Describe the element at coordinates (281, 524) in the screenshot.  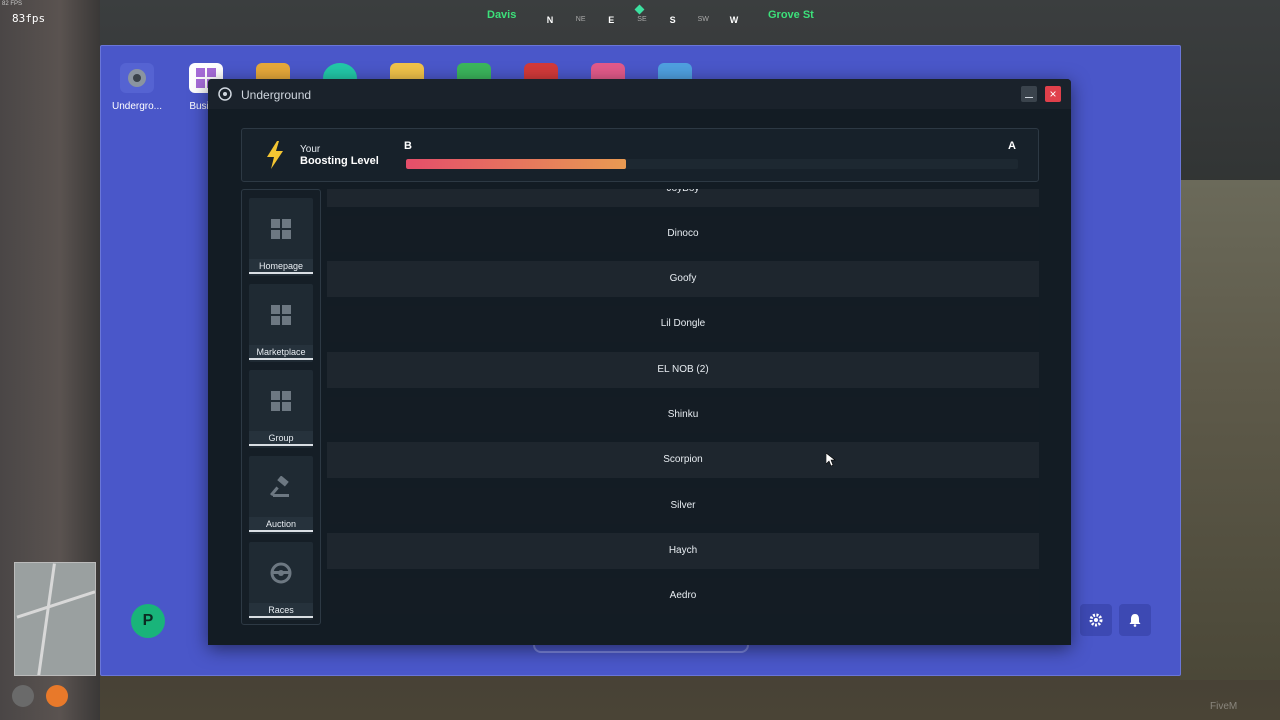
I see `sidebar-item-label: Auction` at that location.